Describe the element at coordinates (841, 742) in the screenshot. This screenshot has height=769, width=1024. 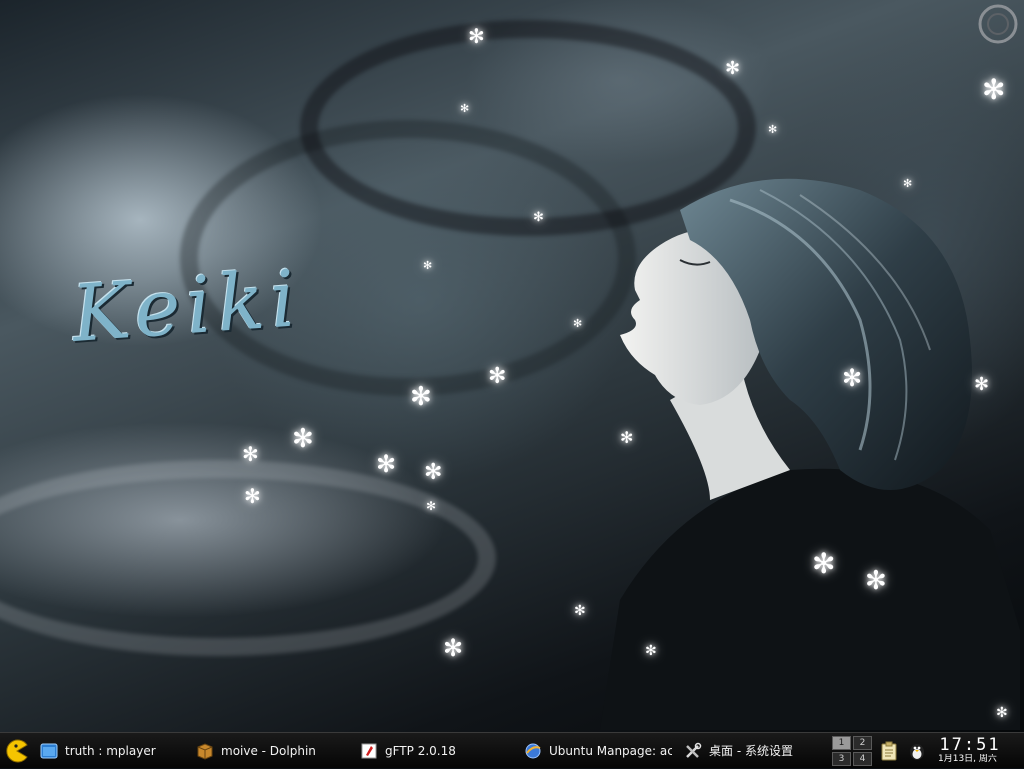
I see `pager-desktop-1: 1` at that location.